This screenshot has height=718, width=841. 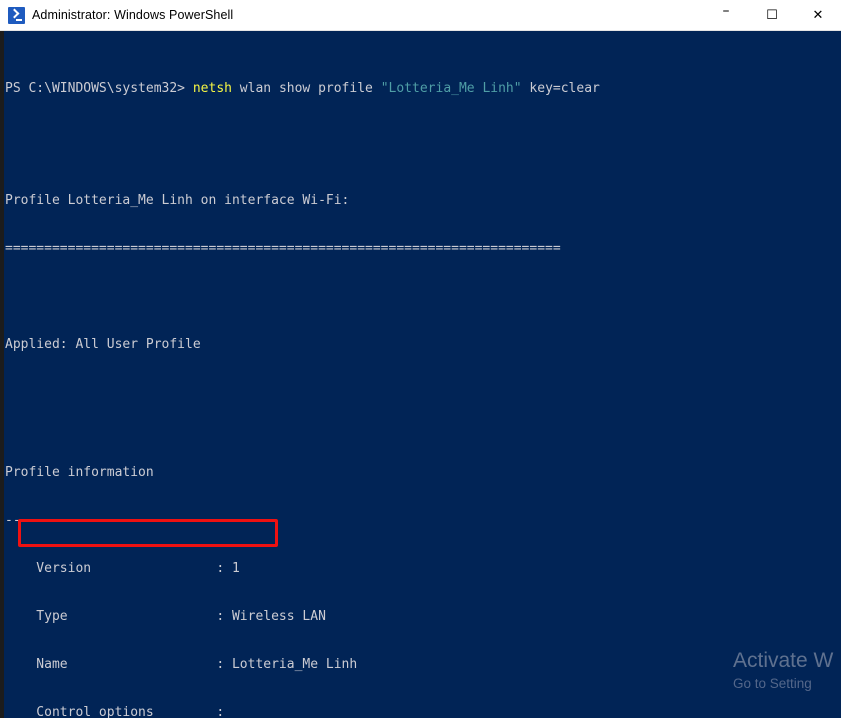 I want to click on command-profile-name: "Lotteria_Me Linh", so click(x=451, y=88).